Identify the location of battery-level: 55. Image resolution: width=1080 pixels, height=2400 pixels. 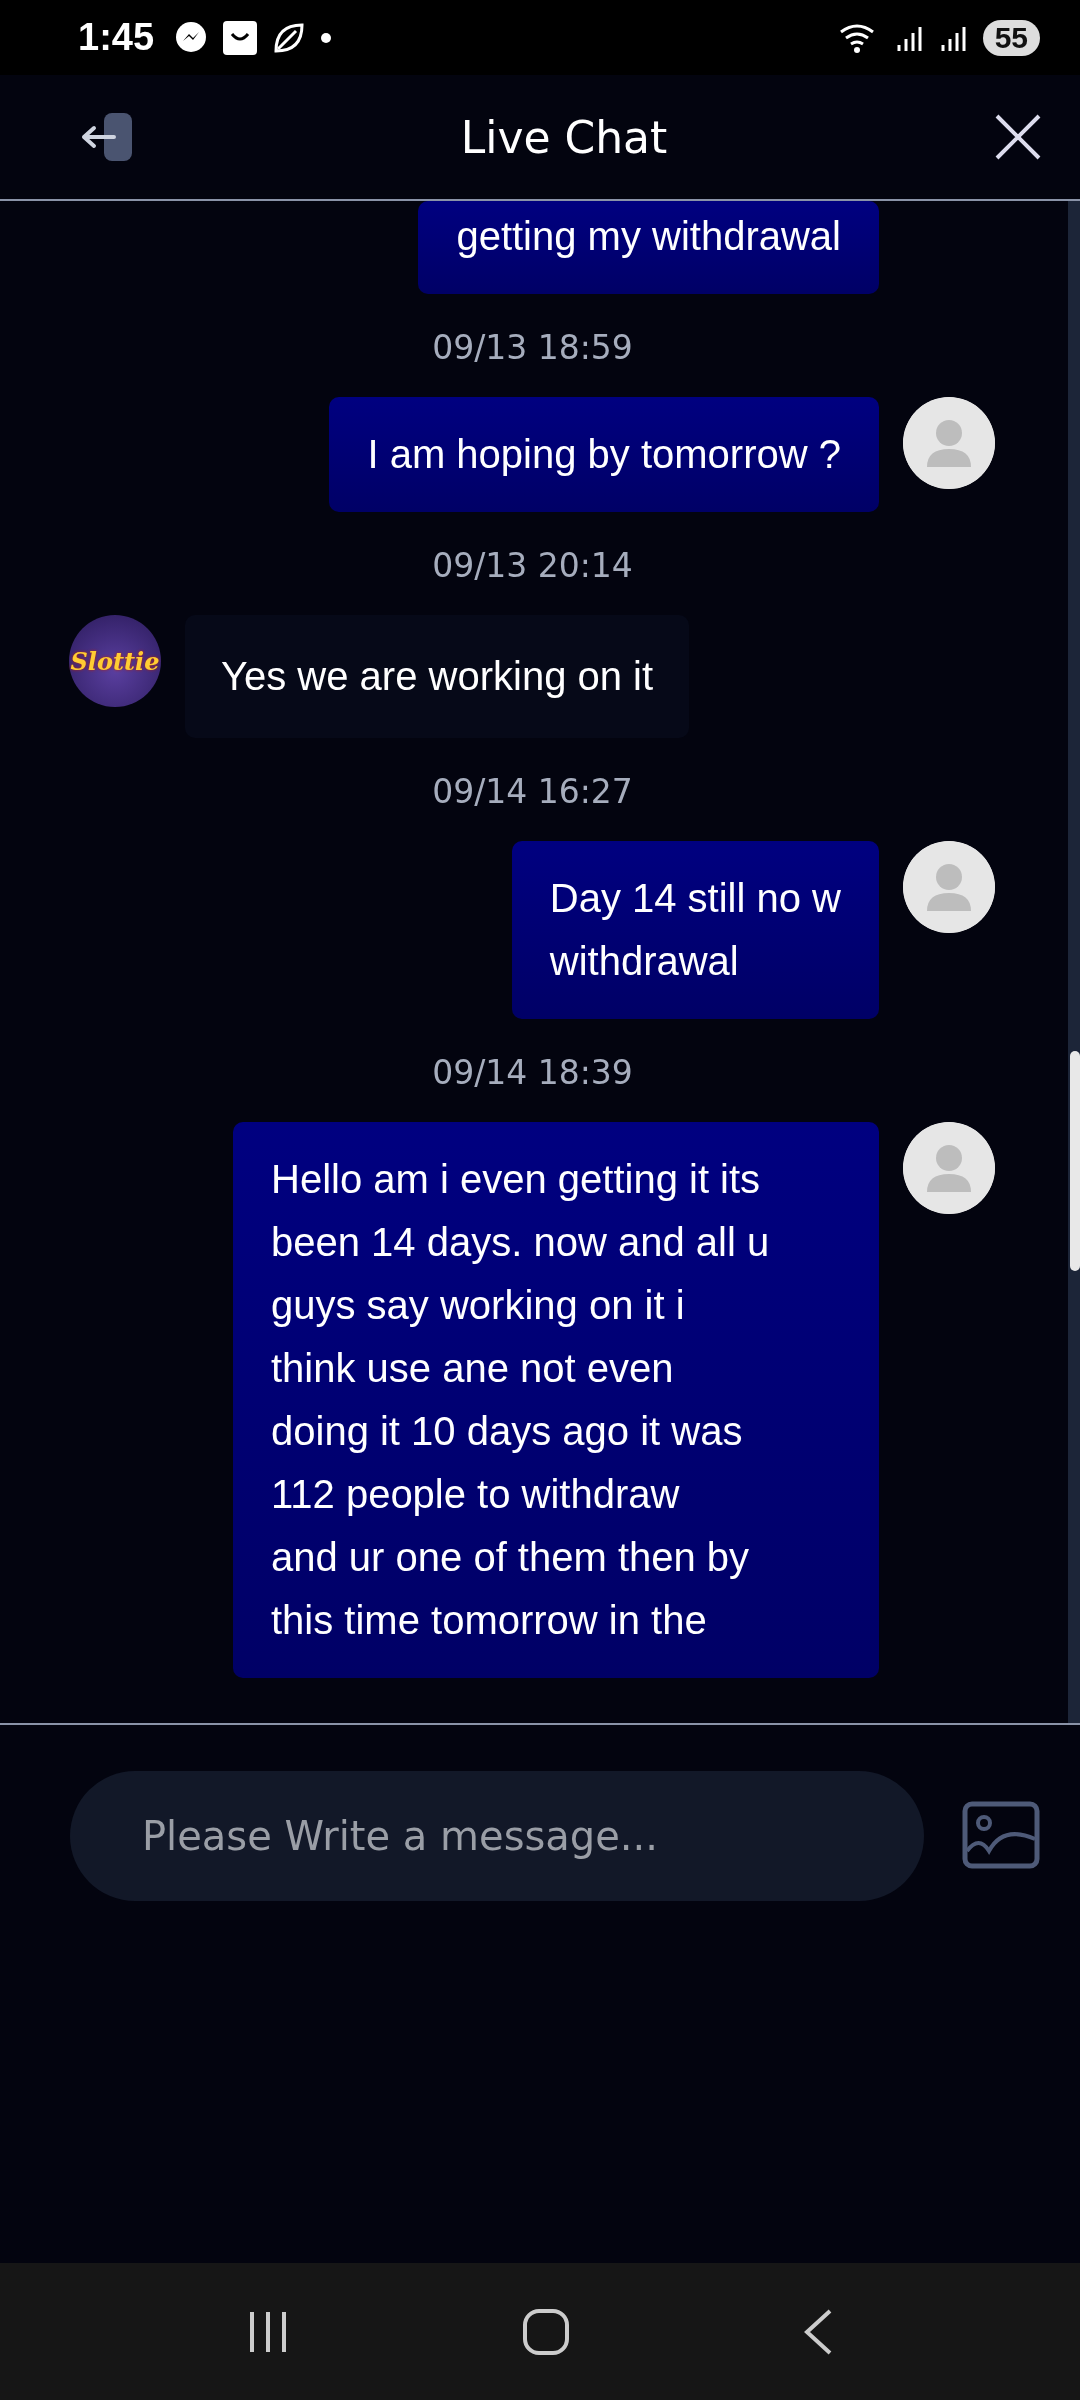
(1011, 37).